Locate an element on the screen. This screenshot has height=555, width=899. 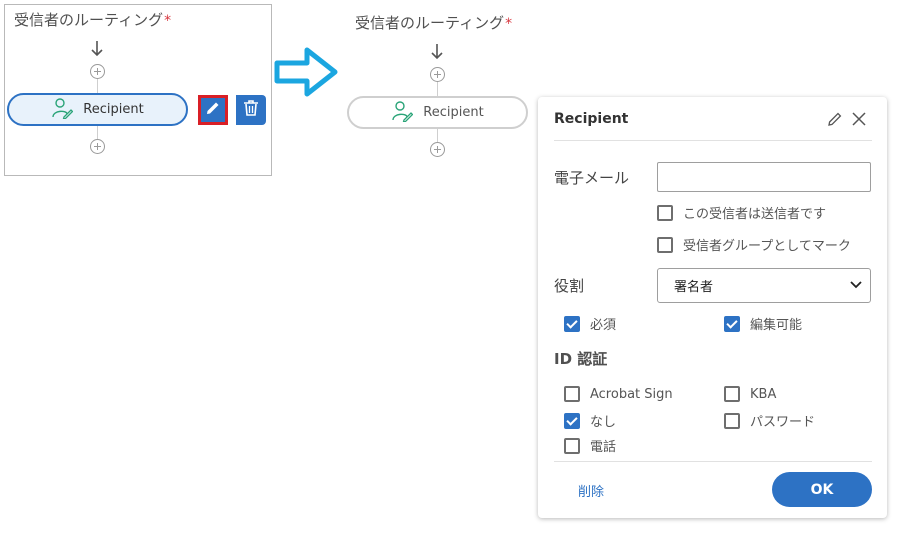
group-checkbox-row: 受信者グループとしてマーク is located at coordinates (754, 244).